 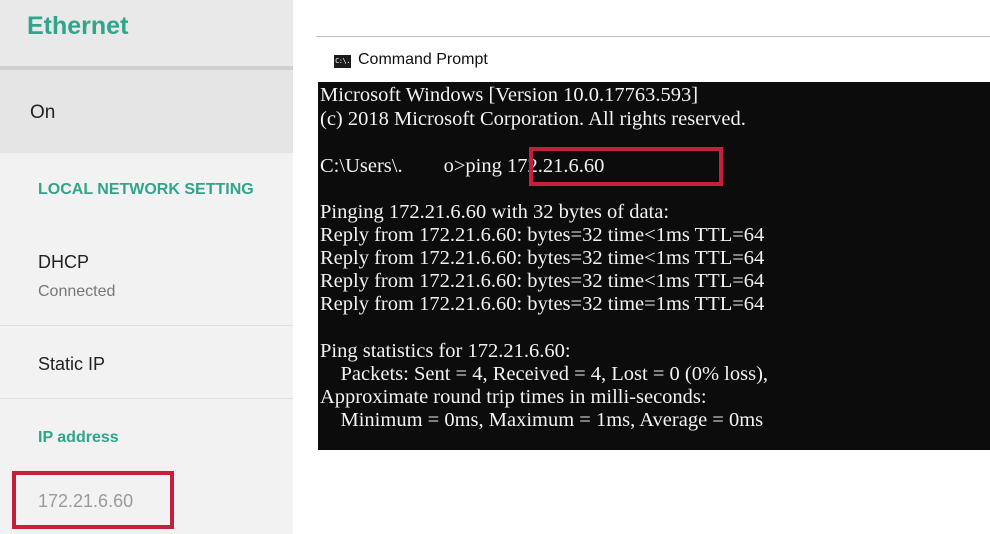 What do you see at coordinates (653, 59) in the screenshot?
I see `window-titlebar: C:\. Command Prompt` at bounding box center [653, 59].